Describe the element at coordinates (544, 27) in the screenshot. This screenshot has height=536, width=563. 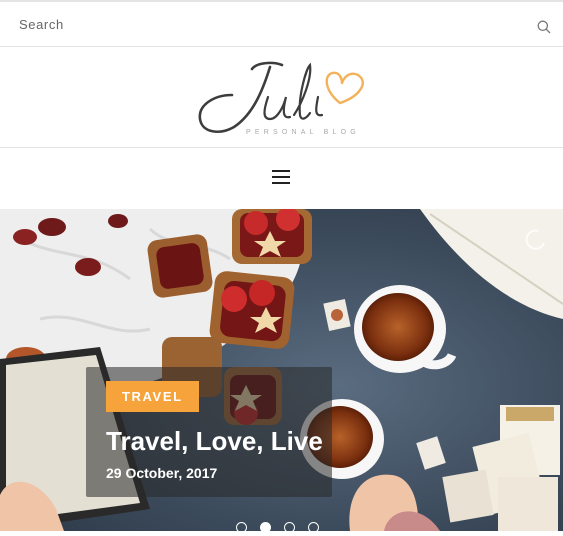
I see `search-icon` at that location.